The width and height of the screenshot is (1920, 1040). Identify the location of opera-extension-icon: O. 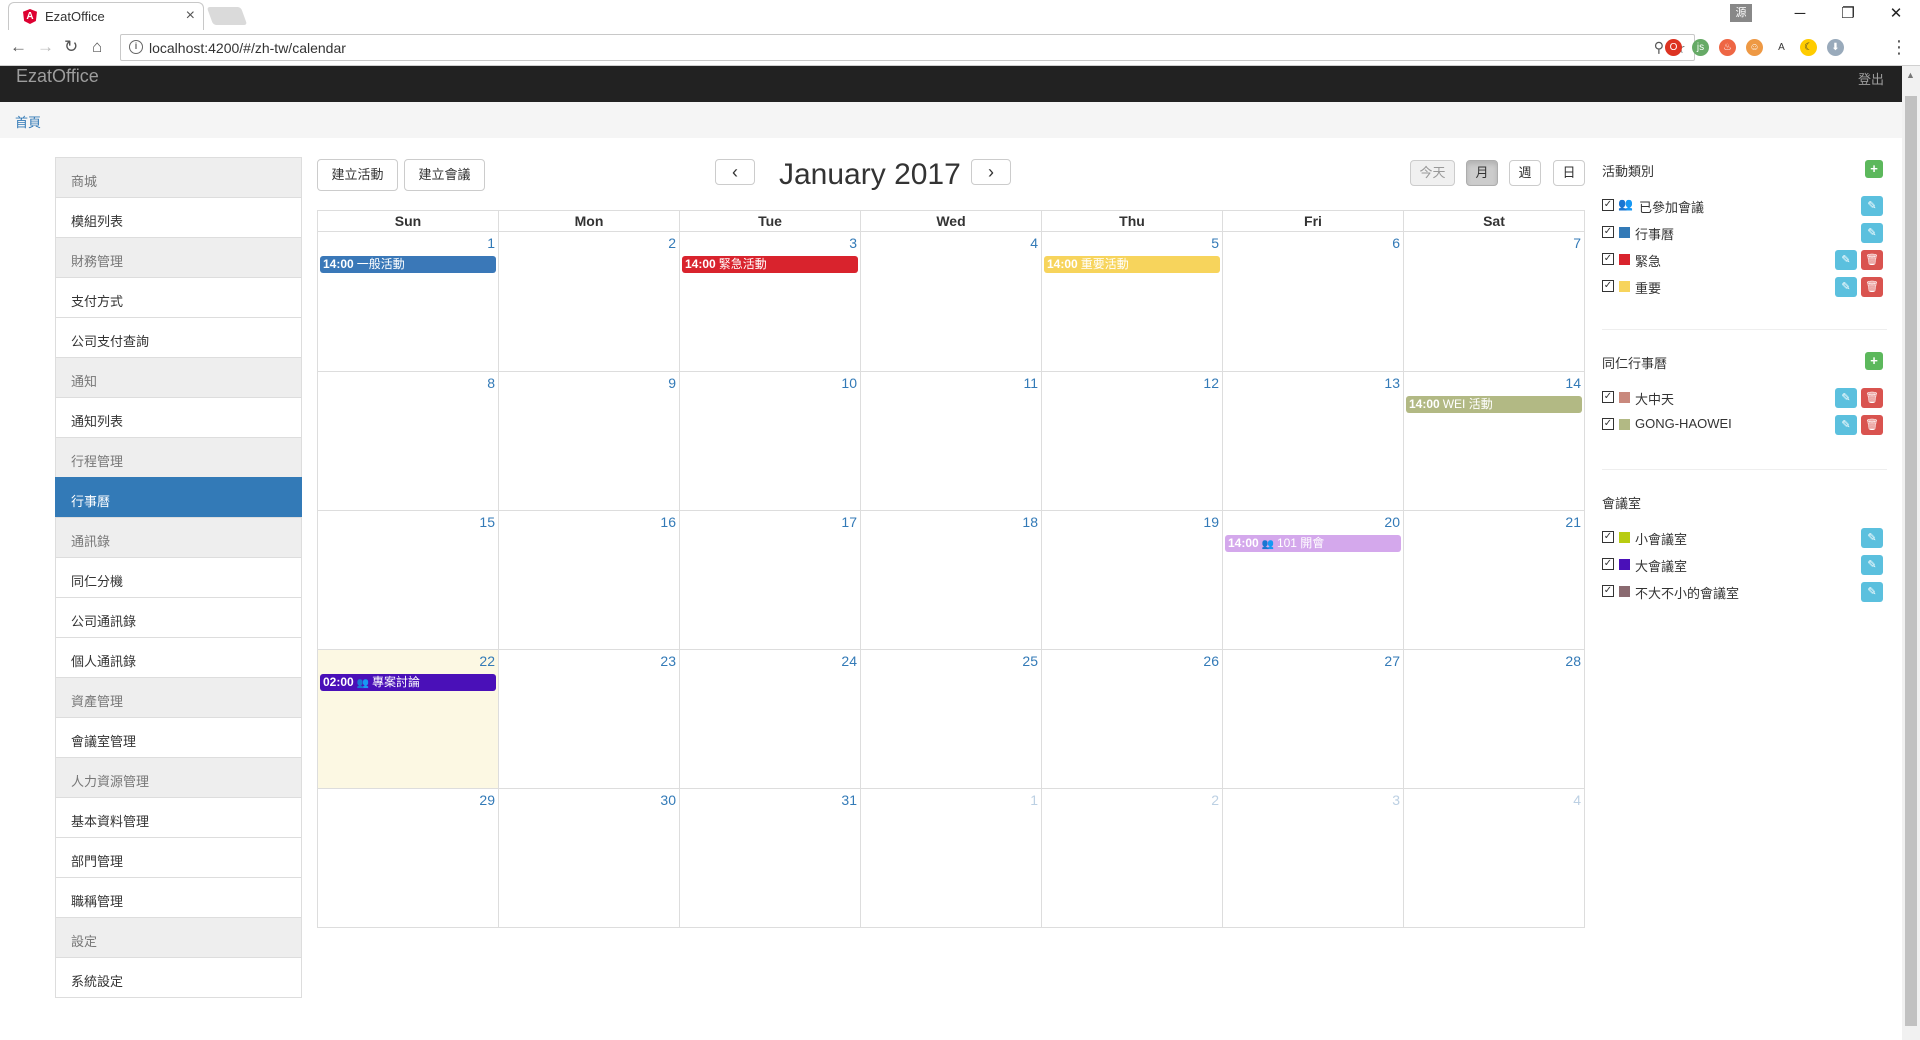
(1673, 47).